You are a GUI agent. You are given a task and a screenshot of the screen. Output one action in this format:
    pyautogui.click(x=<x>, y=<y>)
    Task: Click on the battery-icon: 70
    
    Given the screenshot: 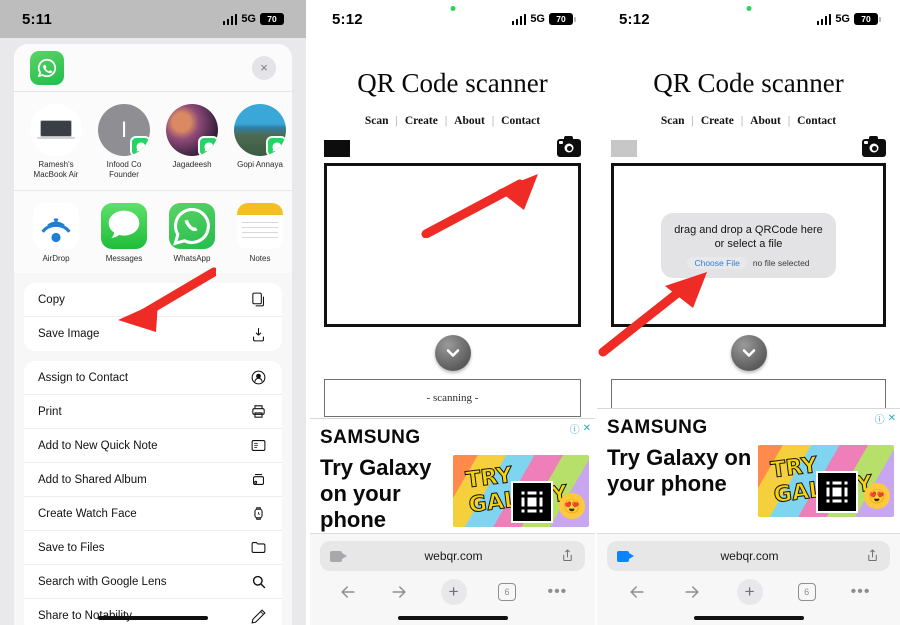 What is the action you would take?
    pyautogui.click(x=867, y=19)
    